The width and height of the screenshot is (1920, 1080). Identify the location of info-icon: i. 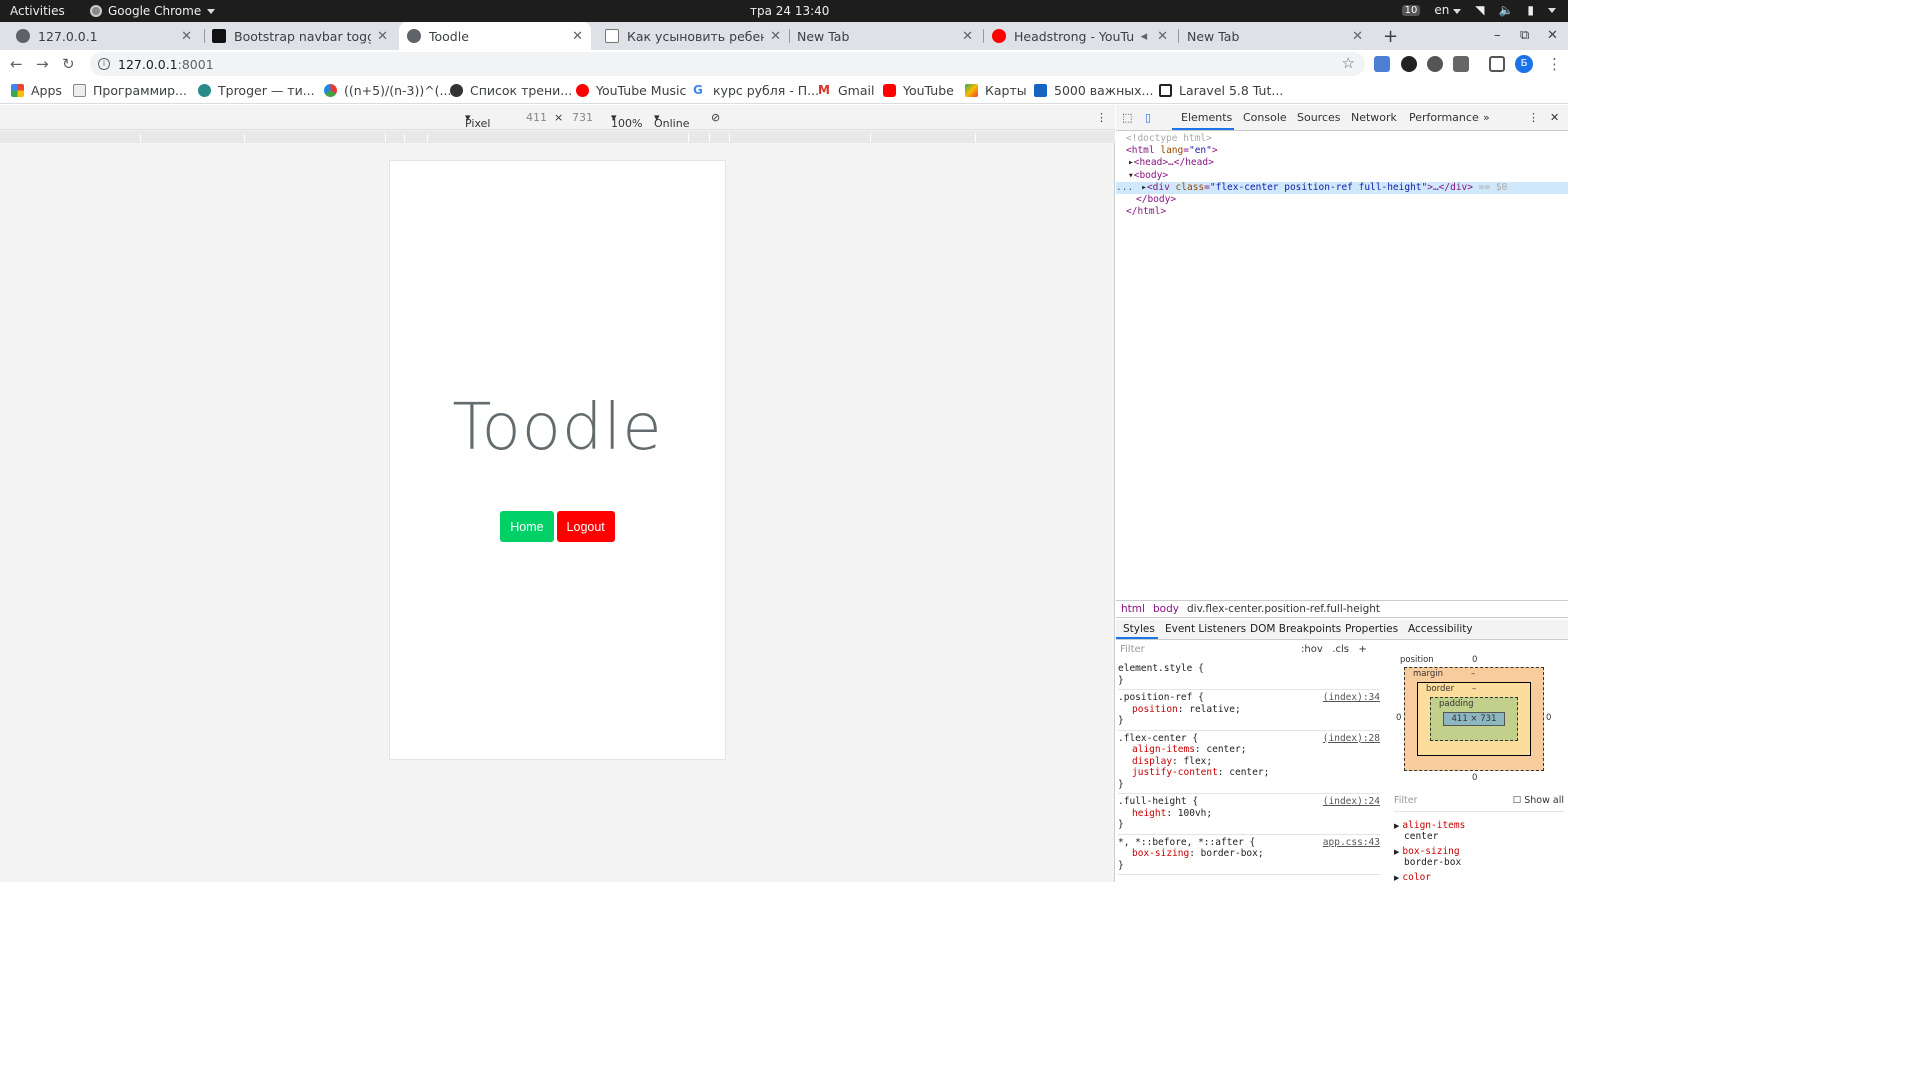
(104, 64).